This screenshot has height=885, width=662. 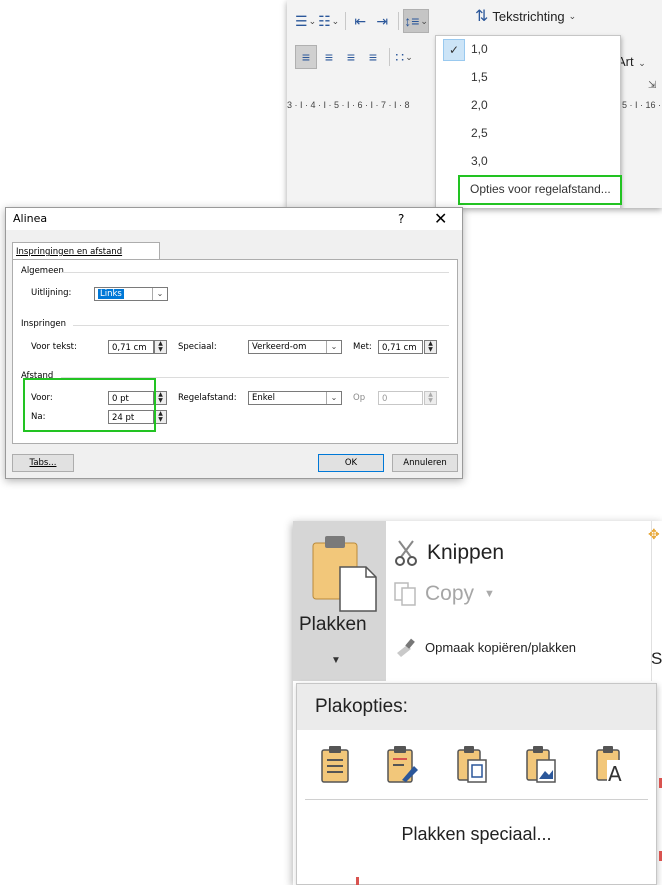 What do you see at coordinates (344, 574) in the screenshot?
I see `paste-icon` at bounding box center [344, 574].